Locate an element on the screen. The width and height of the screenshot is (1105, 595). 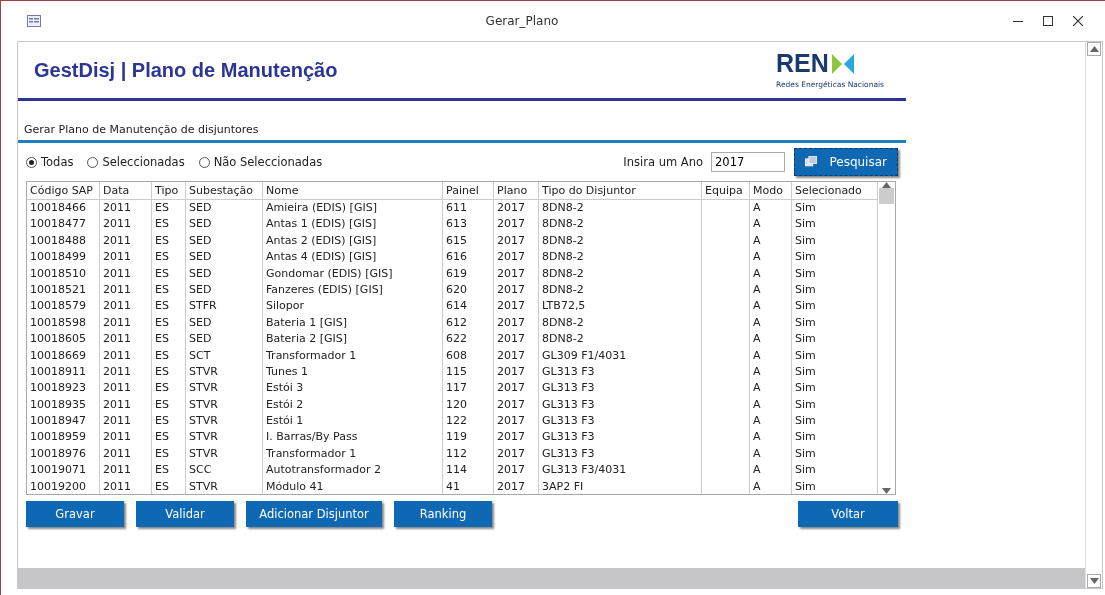
column-header: Tipo is located at coordinates (169, 190).